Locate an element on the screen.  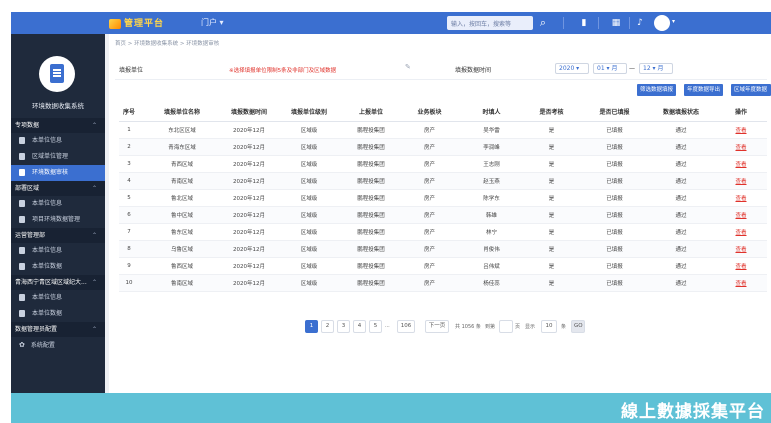
next-page-button: 下一页 is located at coordinates (437, 326).